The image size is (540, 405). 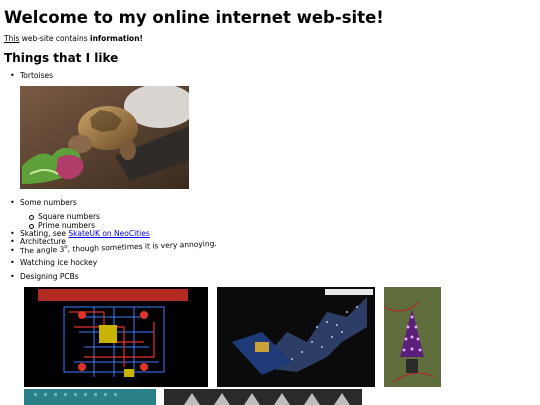 What do you see at coordinates (61, 58) in the screenshot?
I see `section-heading: Things that I like` at bounding box center [61, 58].